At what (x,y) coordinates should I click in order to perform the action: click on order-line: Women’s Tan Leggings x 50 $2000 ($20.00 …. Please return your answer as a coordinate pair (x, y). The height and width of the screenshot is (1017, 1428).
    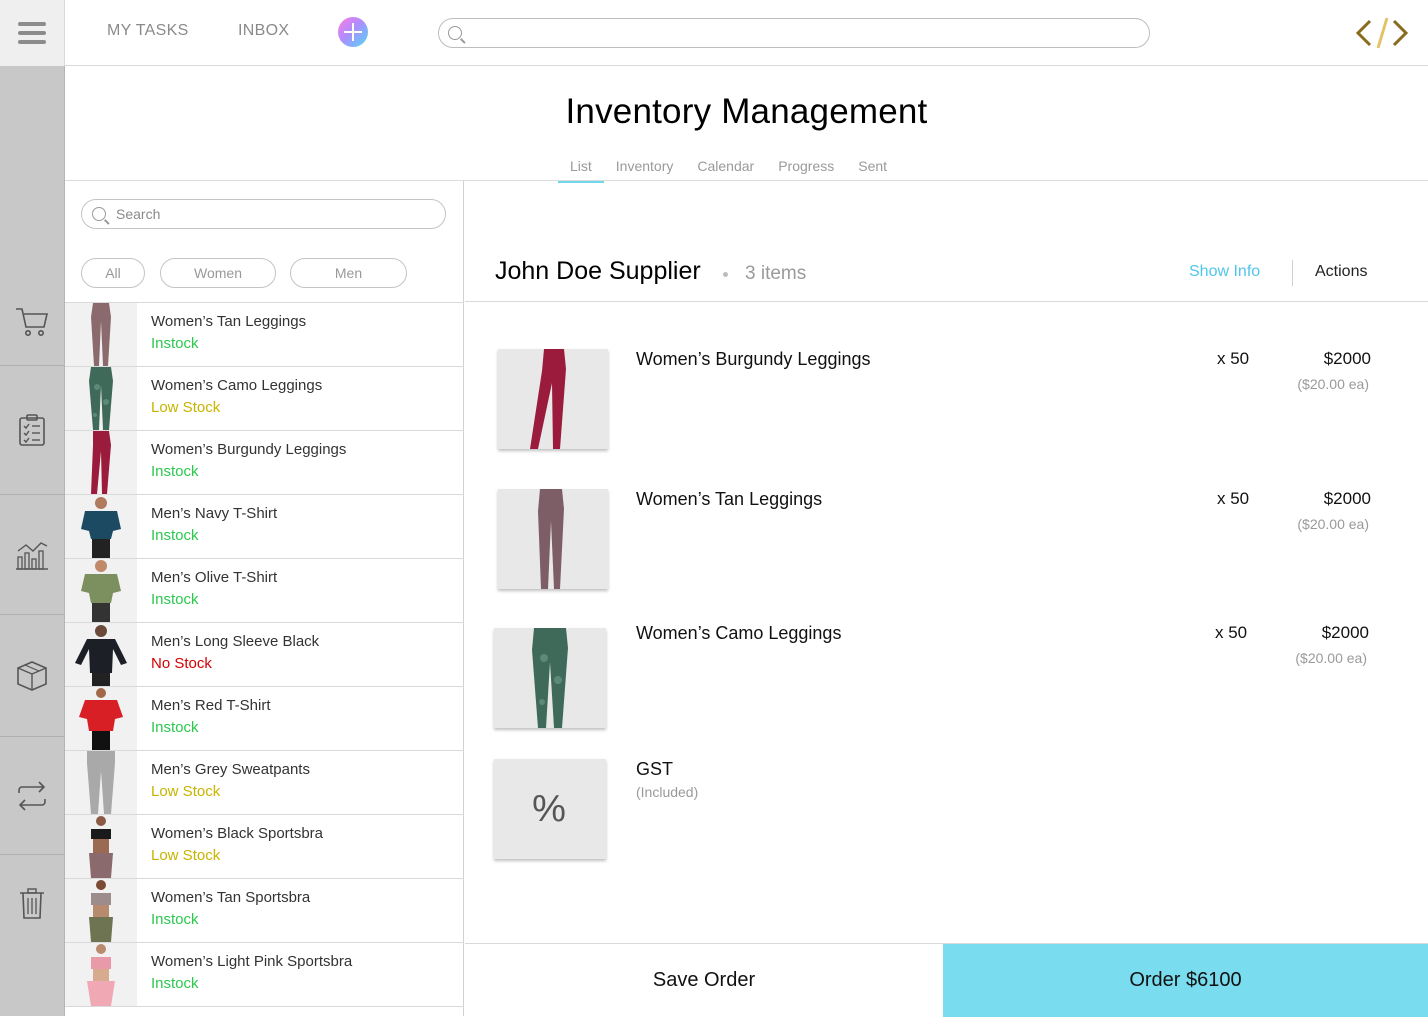
    Looking at the image, I should click on (946, 544).